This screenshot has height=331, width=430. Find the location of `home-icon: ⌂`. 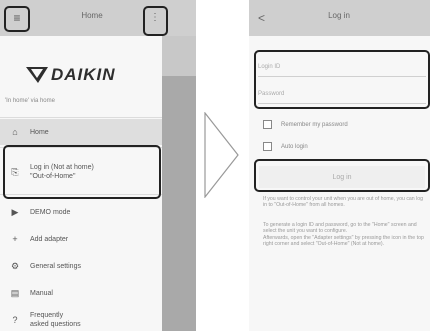

home-icon: ⌂ is located at coordinates (15, 132).